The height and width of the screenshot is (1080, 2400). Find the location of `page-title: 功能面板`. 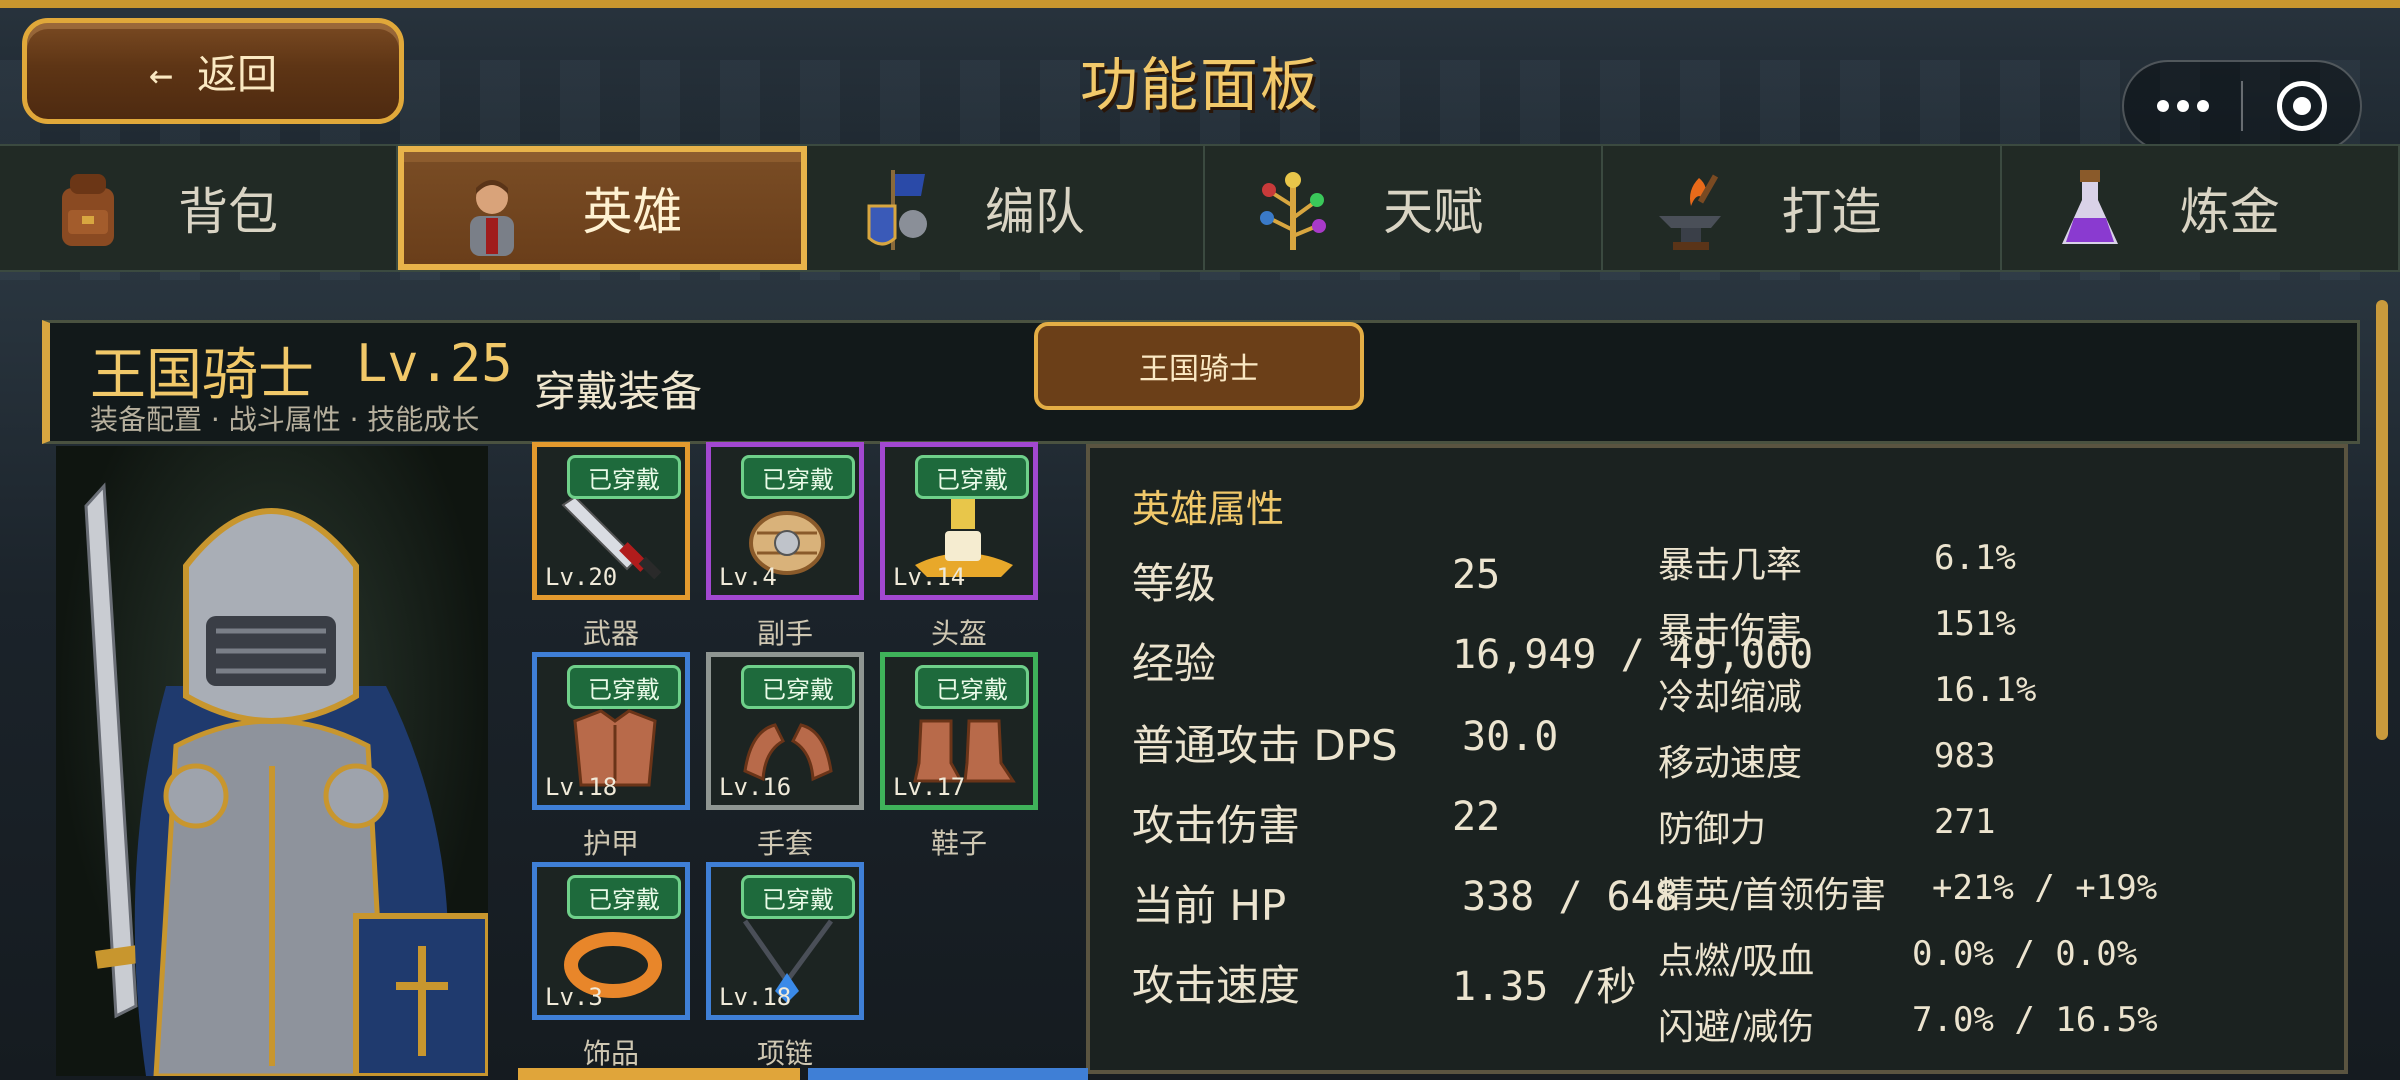

page-title: 功能面板 is located at coordinates (1199, 85).